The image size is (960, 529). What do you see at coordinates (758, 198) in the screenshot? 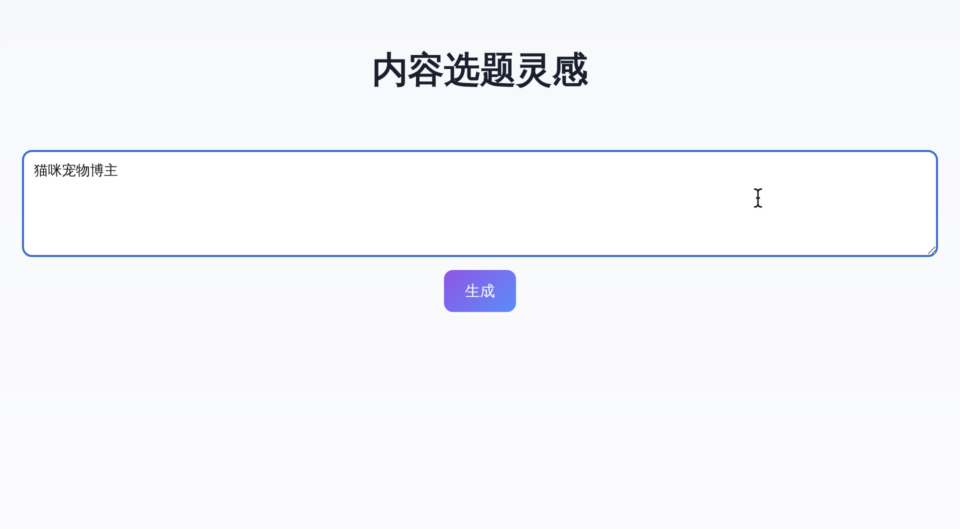
I see `text-cursor-icon` at bounding box center [758, 198].